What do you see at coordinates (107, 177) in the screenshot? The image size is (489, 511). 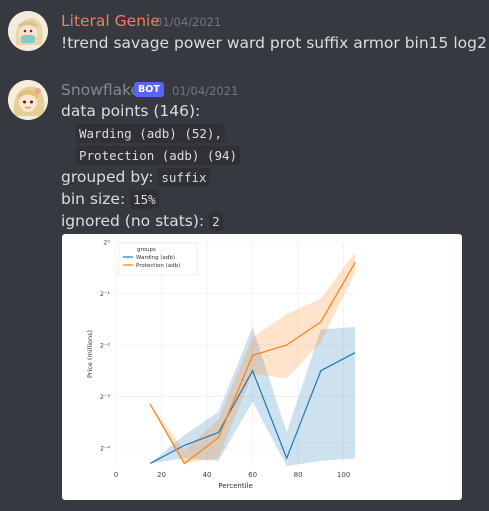 I see `grouped-by-label: grouped by:` at bounding box center [107, 177].